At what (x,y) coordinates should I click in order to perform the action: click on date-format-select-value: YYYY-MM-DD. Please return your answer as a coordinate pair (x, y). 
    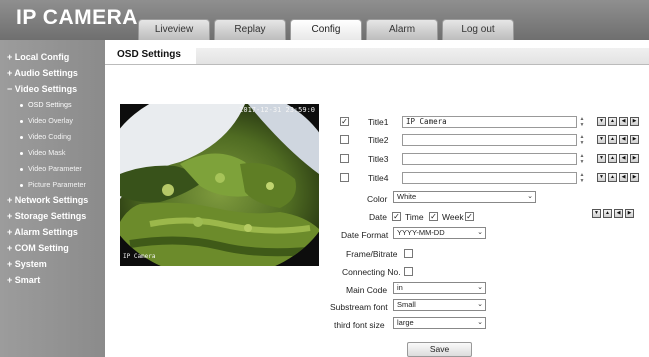
    Looking at the image, I should click on (421, 232).